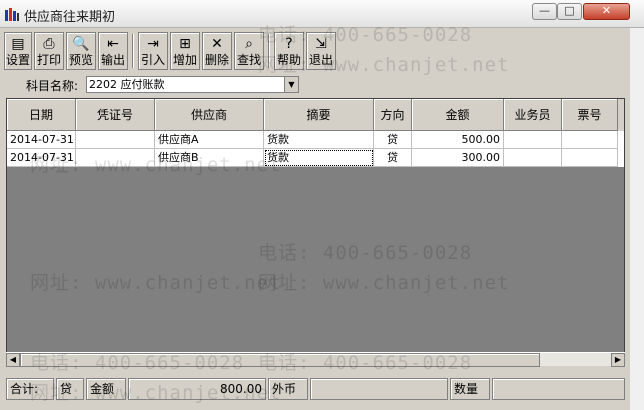  What do you see at coordinates (393, 115) in the screenshot?
I see `column-header-direction: 方向` at bounding box center [393, 115].